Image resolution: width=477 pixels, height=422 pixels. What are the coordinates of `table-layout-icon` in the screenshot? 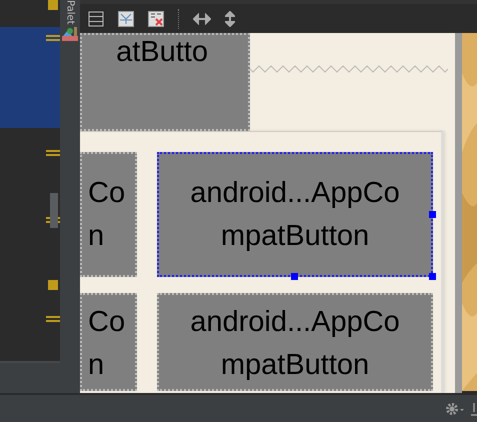 It's located at (96, 18).